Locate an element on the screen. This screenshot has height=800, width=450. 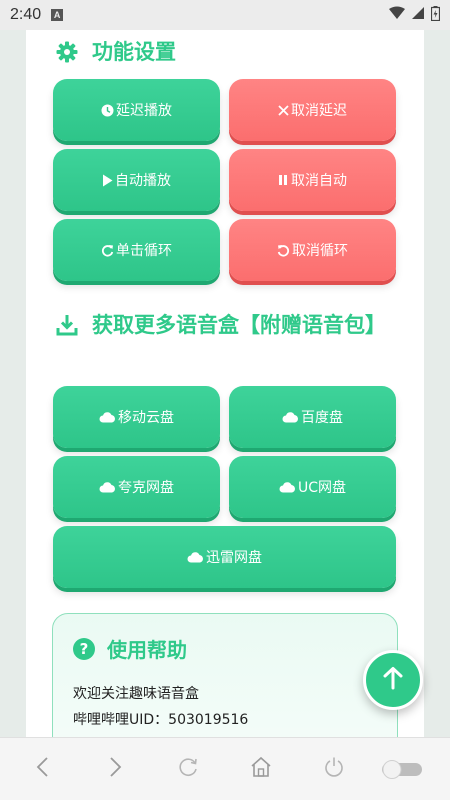
cancel-auto-label: 取消自动 is located at coordinates (319, 181).